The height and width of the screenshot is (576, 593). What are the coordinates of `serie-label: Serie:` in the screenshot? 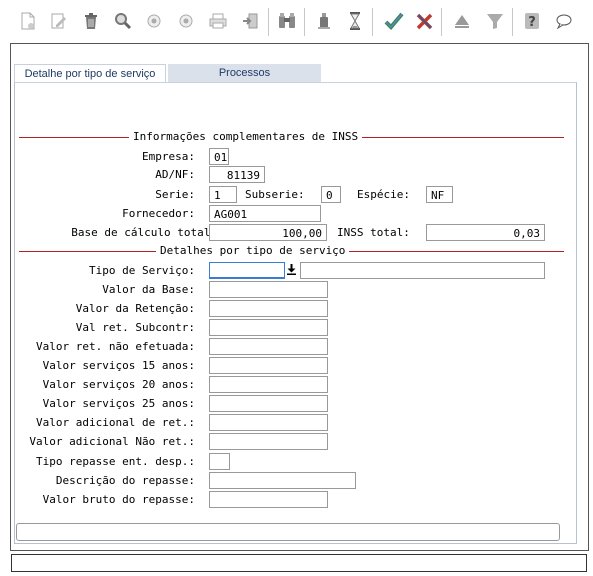 It's located at (175, 194).